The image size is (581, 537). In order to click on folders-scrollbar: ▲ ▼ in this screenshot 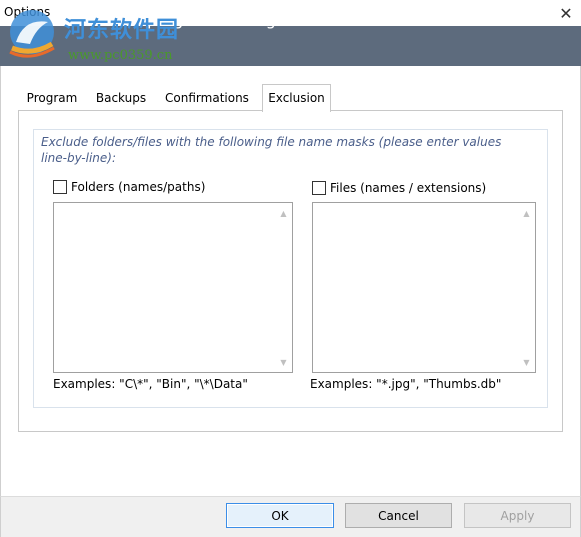, I will do `click(283, 287)`.